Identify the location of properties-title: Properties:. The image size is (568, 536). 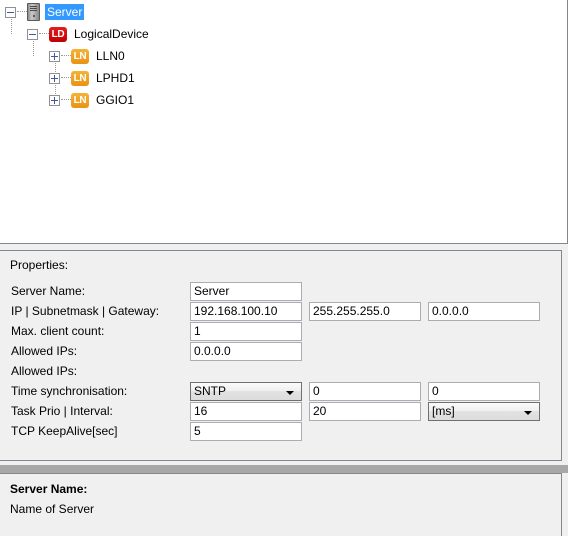
(39, 265).